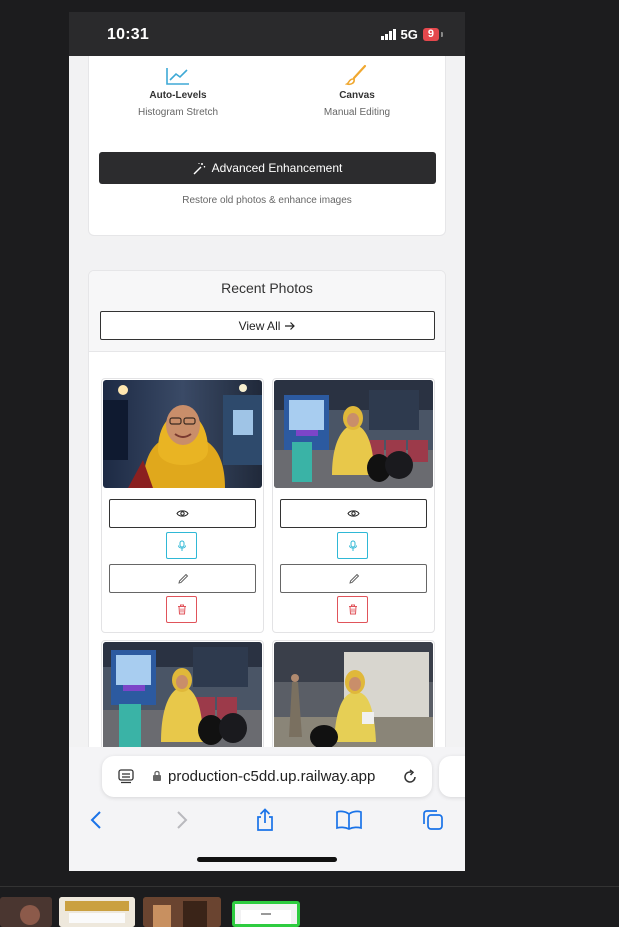 The image size is (619, 927). Describe the element at coordinates (410, 777) in the screenshot. I see `reload-icon` at that location.